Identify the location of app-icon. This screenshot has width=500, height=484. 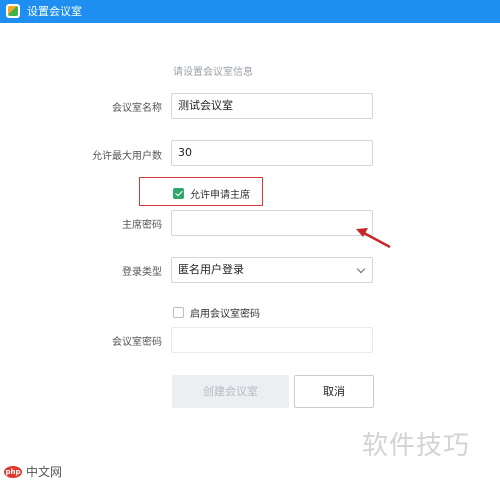
(13, 11).